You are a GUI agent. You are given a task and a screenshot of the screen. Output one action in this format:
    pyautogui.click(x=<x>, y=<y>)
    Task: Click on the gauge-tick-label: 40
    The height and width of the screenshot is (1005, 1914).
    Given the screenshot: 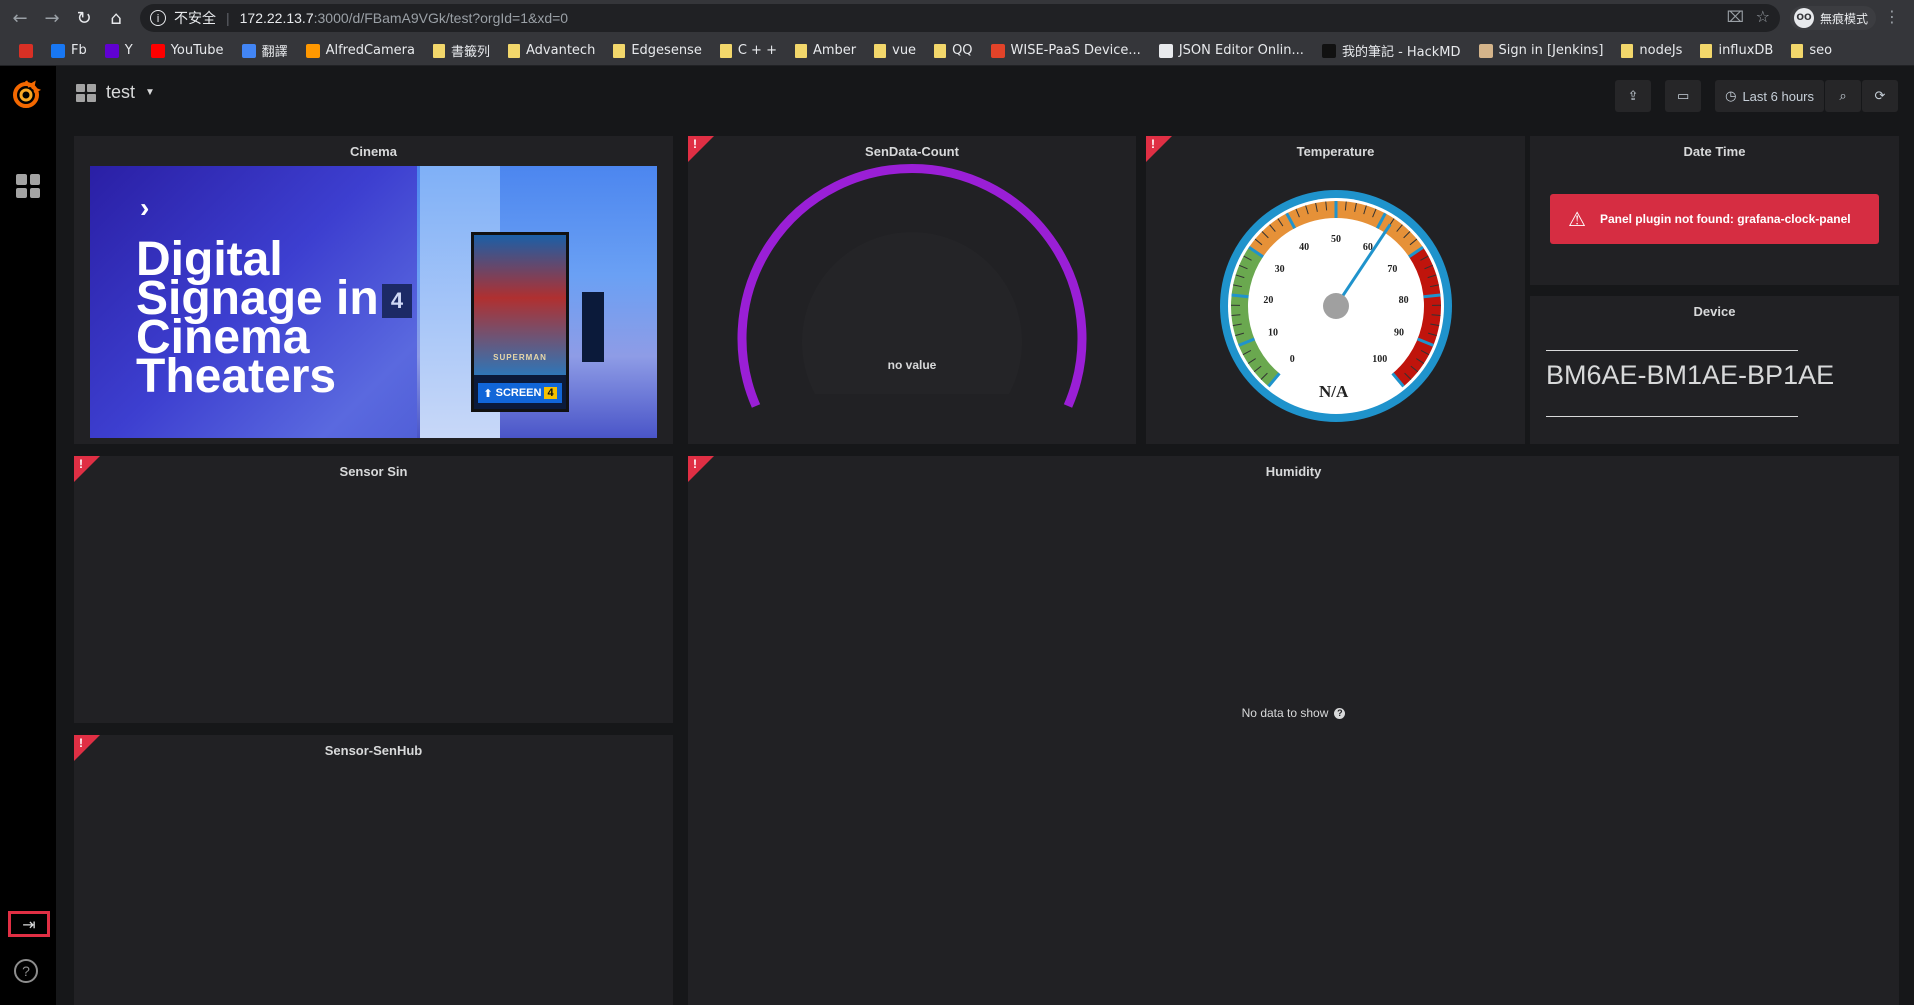 What is the action you would take?
    pyautogui.click(x=1304, y=247)
    